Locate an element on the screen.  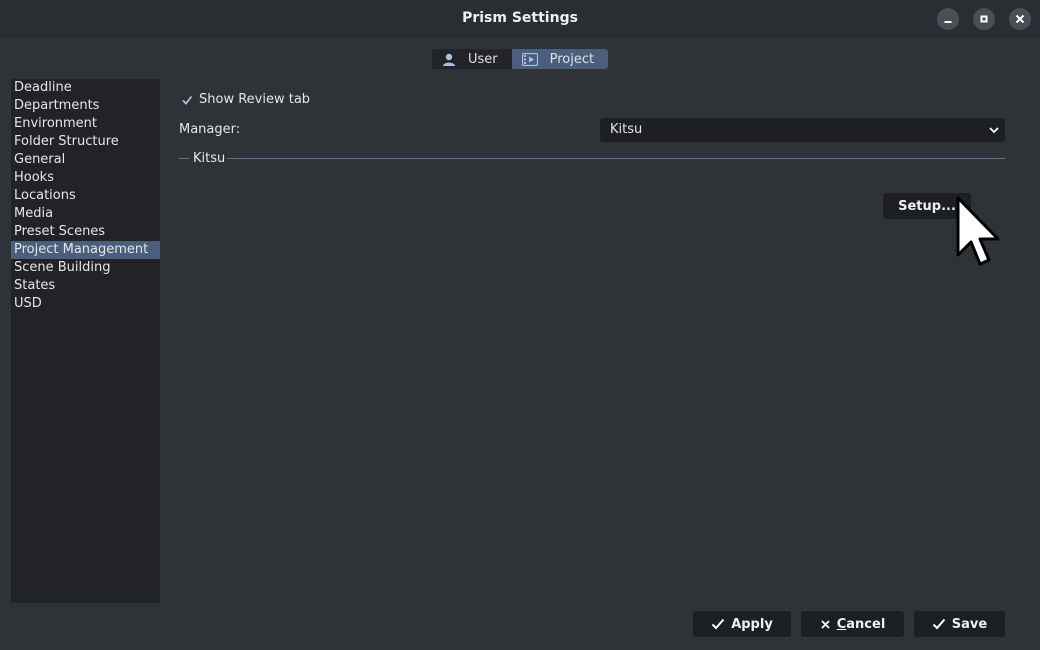
group-divider-right is located at coordinates (616, 158).